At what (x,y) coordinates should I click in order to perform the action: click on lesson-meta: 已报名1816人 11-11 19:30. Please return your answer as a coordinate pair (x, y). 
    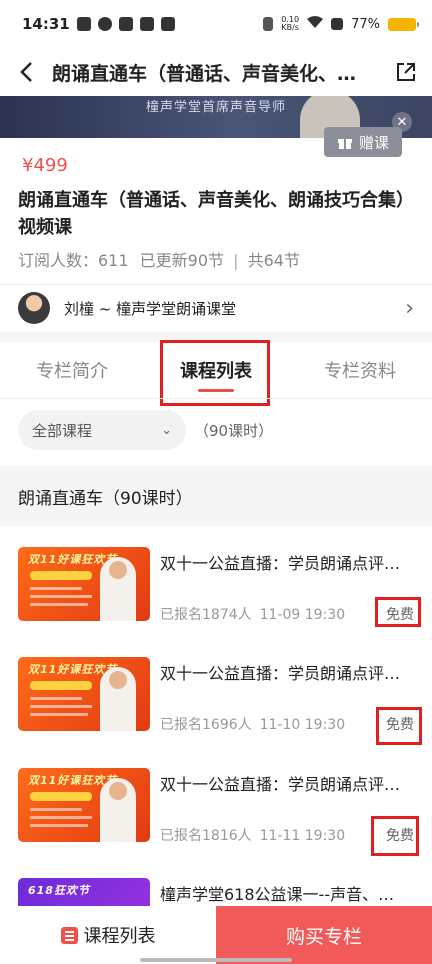
    Looking at the image, I should click on (252, 835).